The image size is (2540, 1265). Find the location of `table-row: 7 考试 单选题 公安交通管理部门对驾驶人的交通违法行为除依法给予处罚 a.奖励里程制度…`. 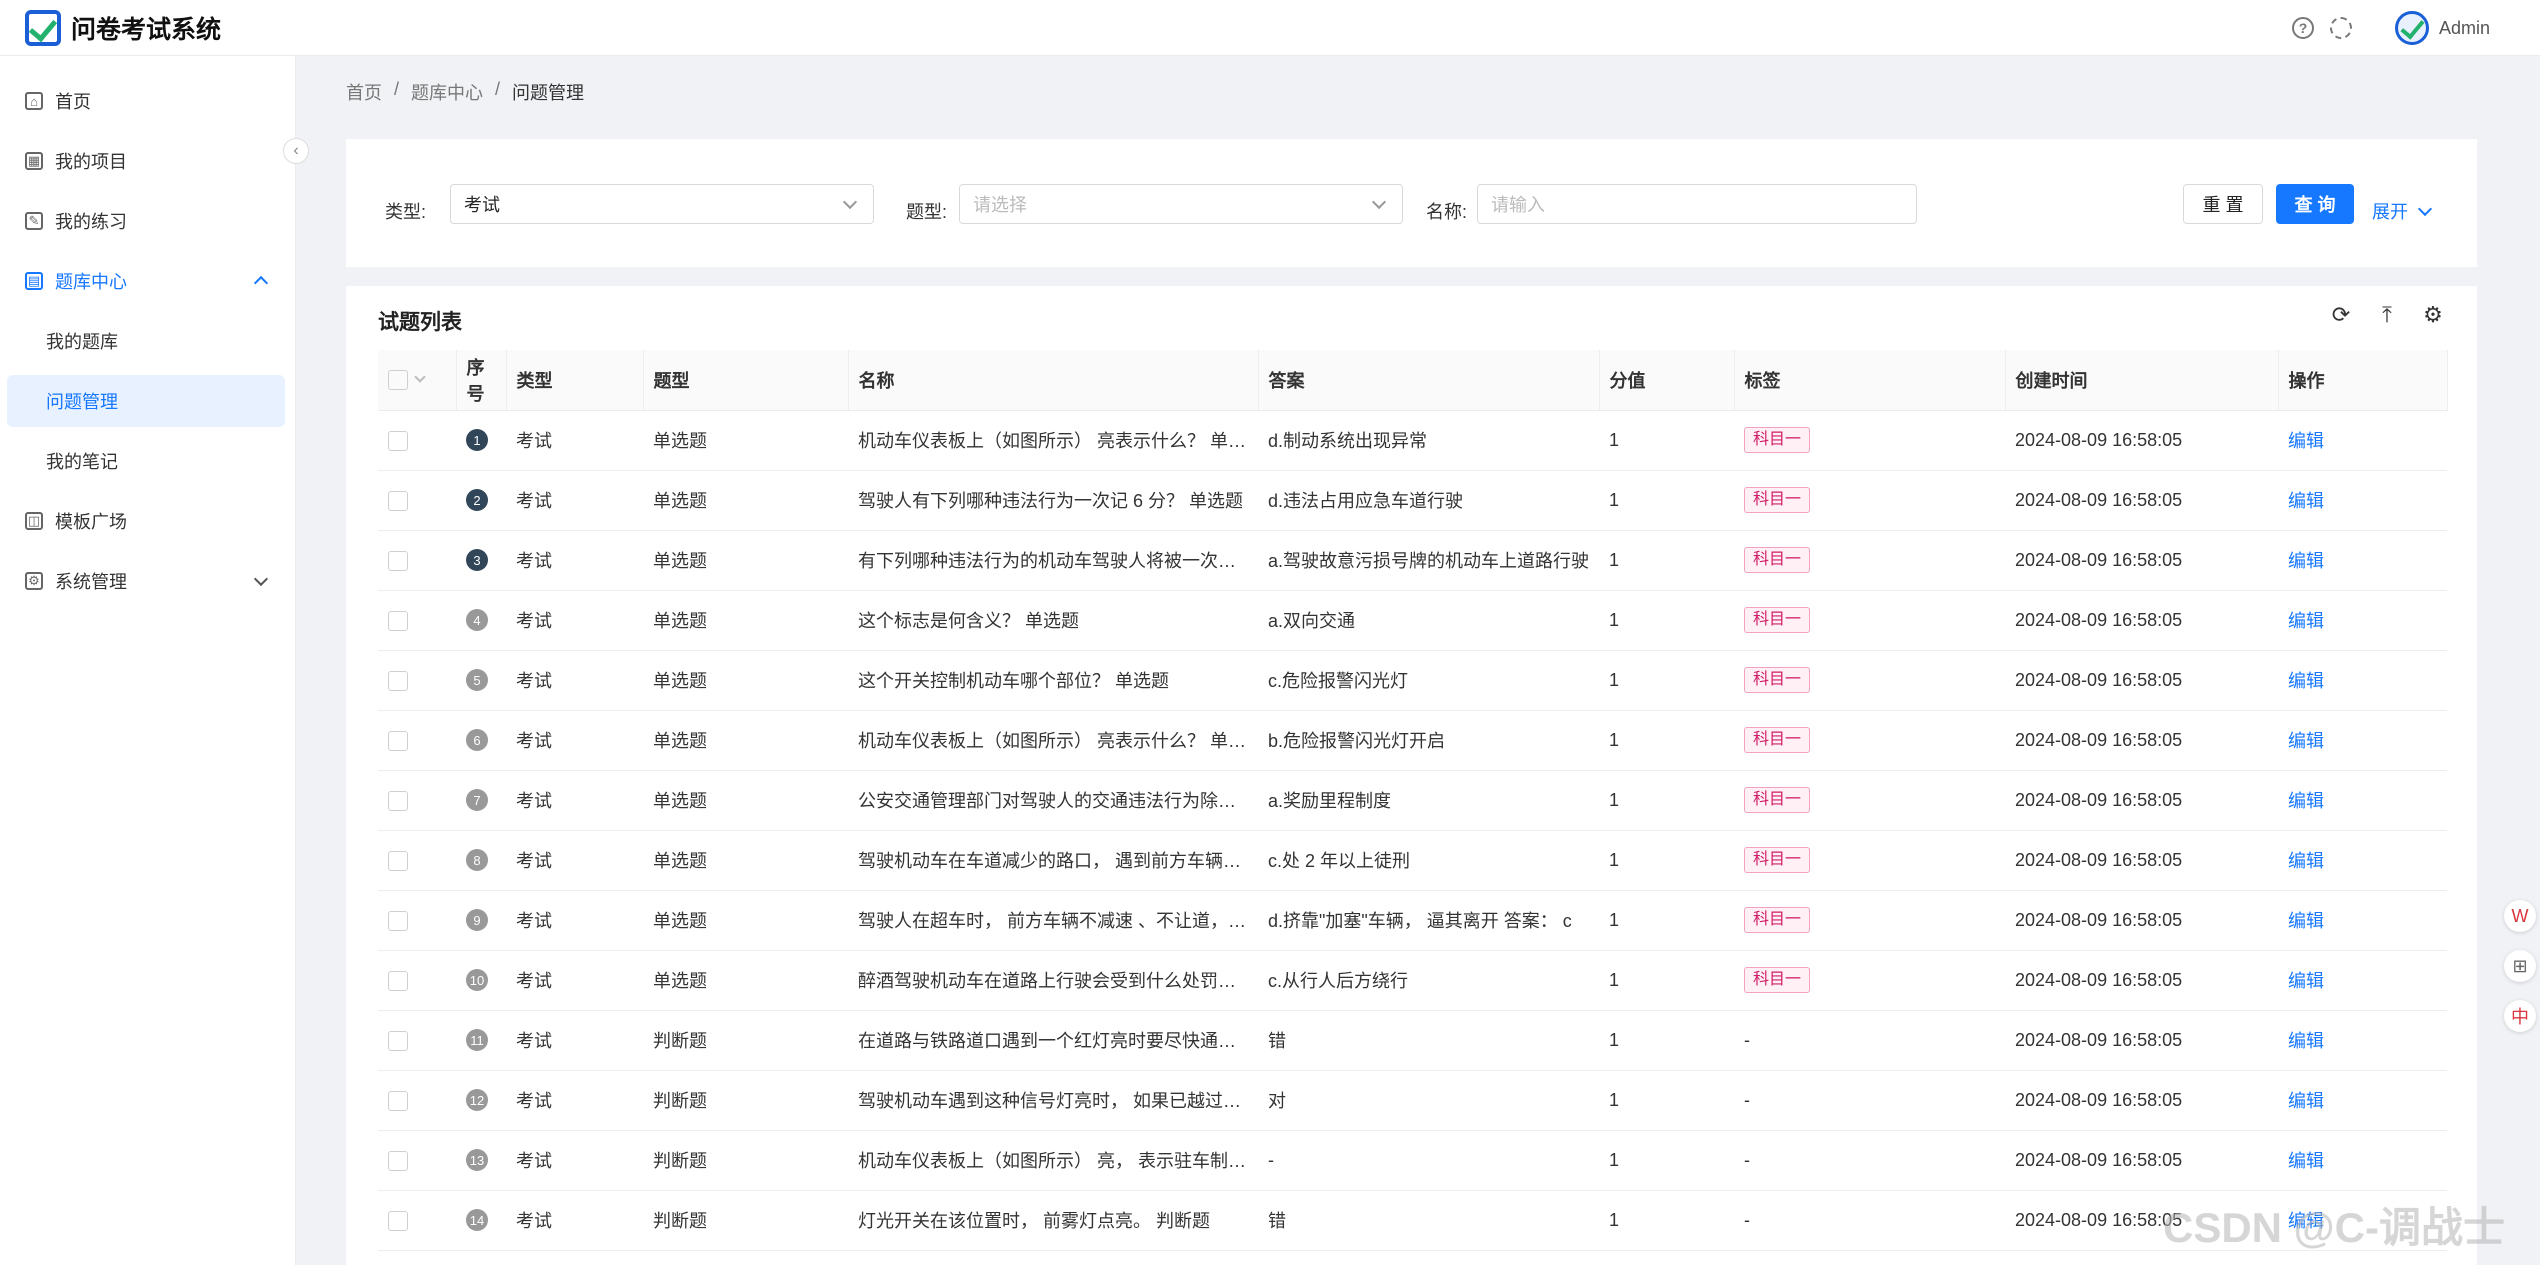

table-row: 7 考试 单选题 公安交通管理部门对驾驶人的交通违法行为除依法给予处罚 a.奖励里程制度… is located at coordinates (1412, 800).